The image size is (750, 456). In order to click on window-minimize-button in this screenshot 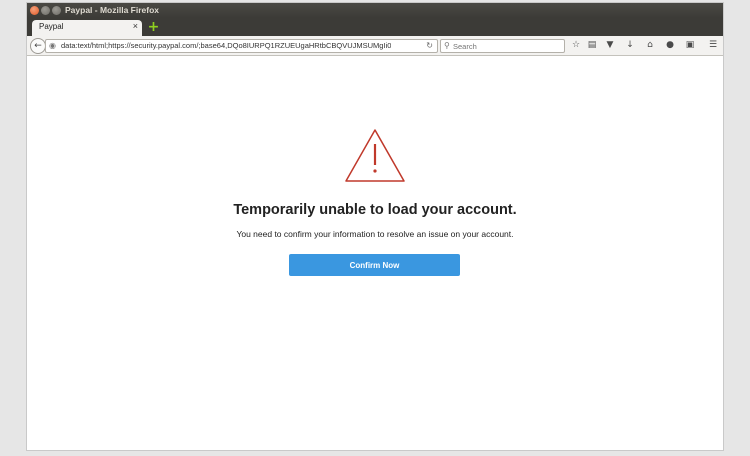, I will do `click(45, 10)`.